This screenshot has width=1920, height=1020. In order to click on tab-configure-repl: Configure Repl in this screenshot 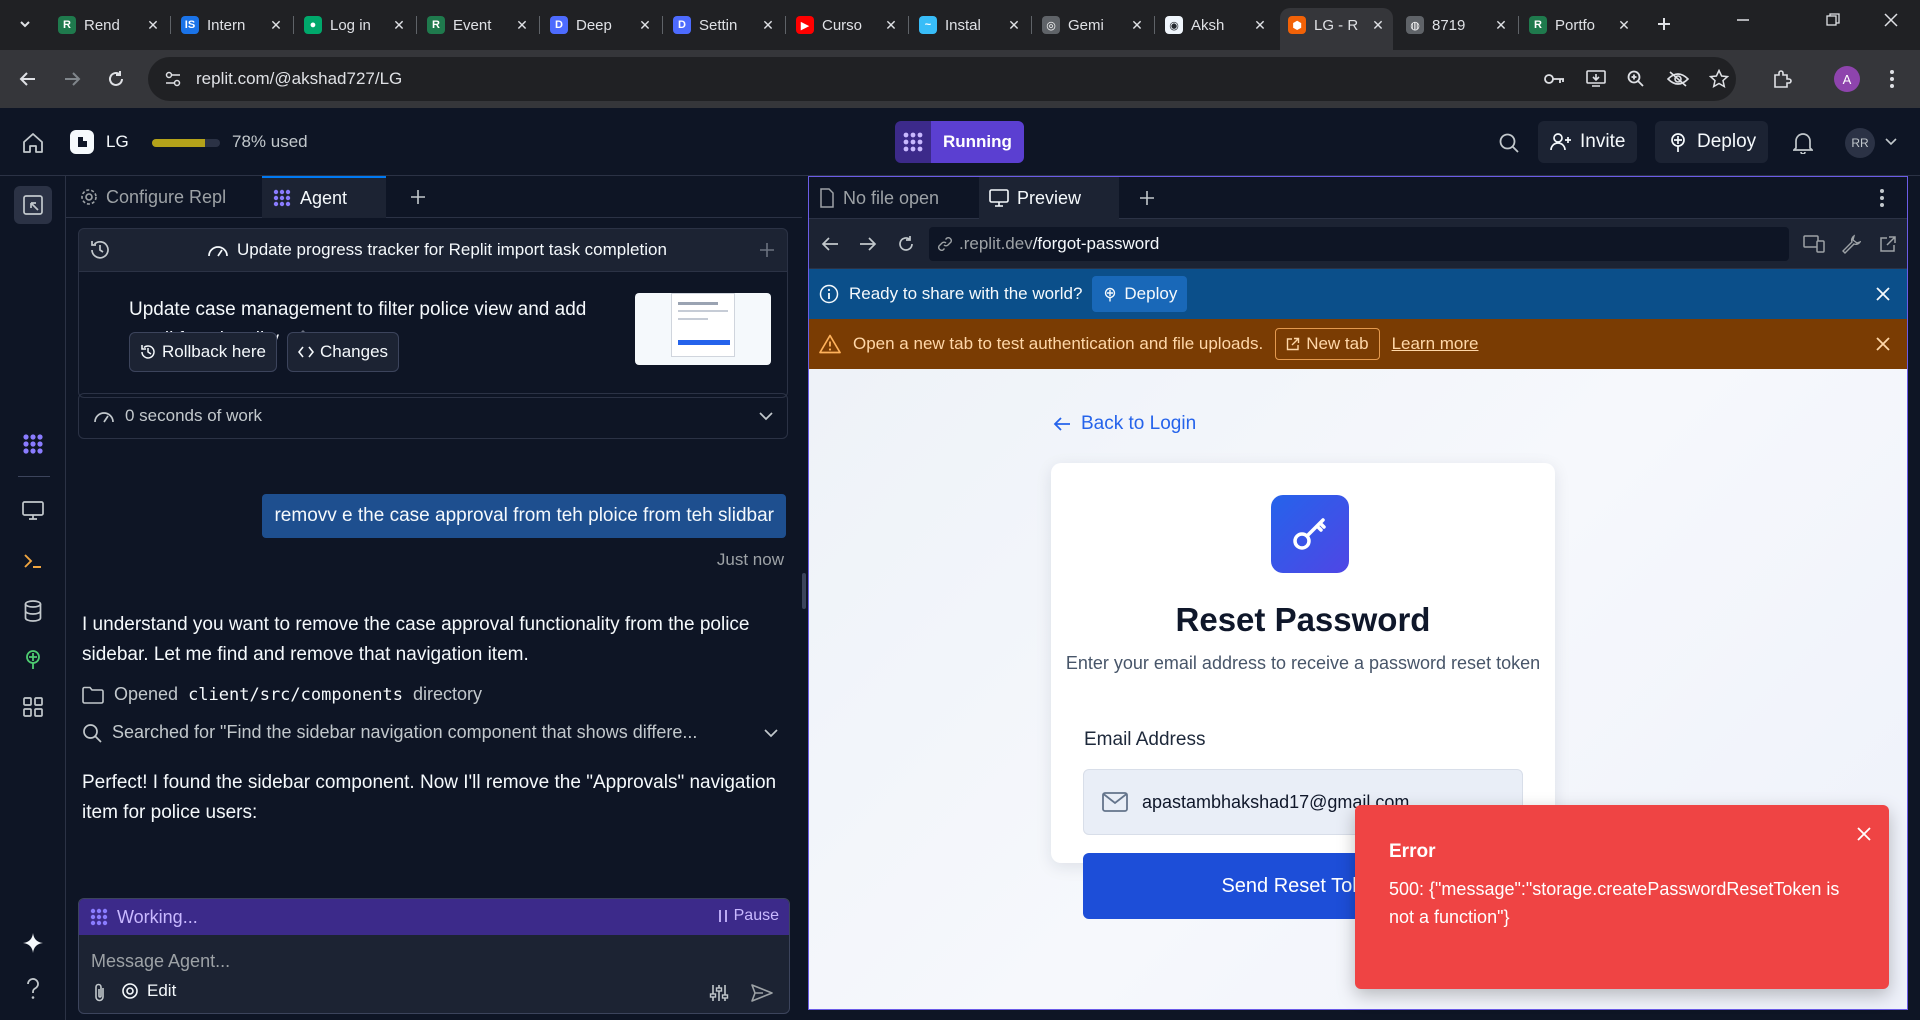, I will do `click(166, 197)`.